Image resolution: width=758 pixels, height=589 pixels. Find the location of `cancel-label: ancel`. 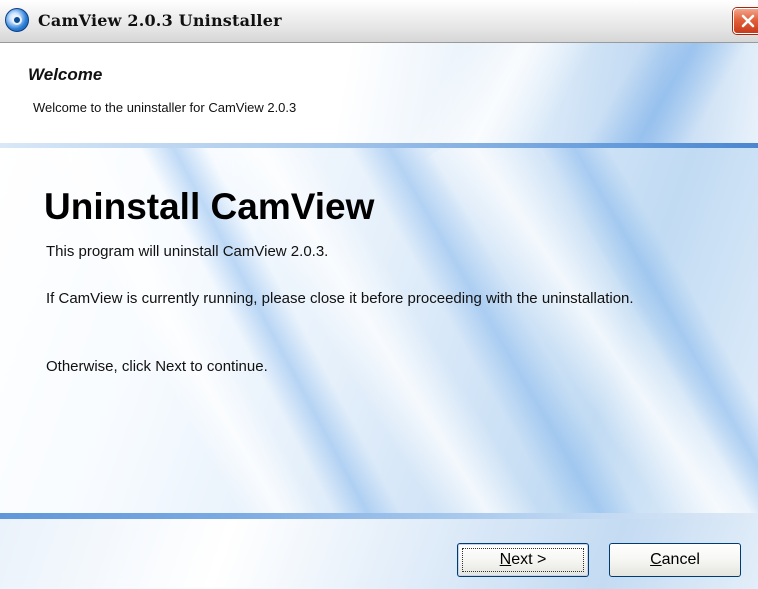

cancel-label: ancel is located at coordinates (680, 559).